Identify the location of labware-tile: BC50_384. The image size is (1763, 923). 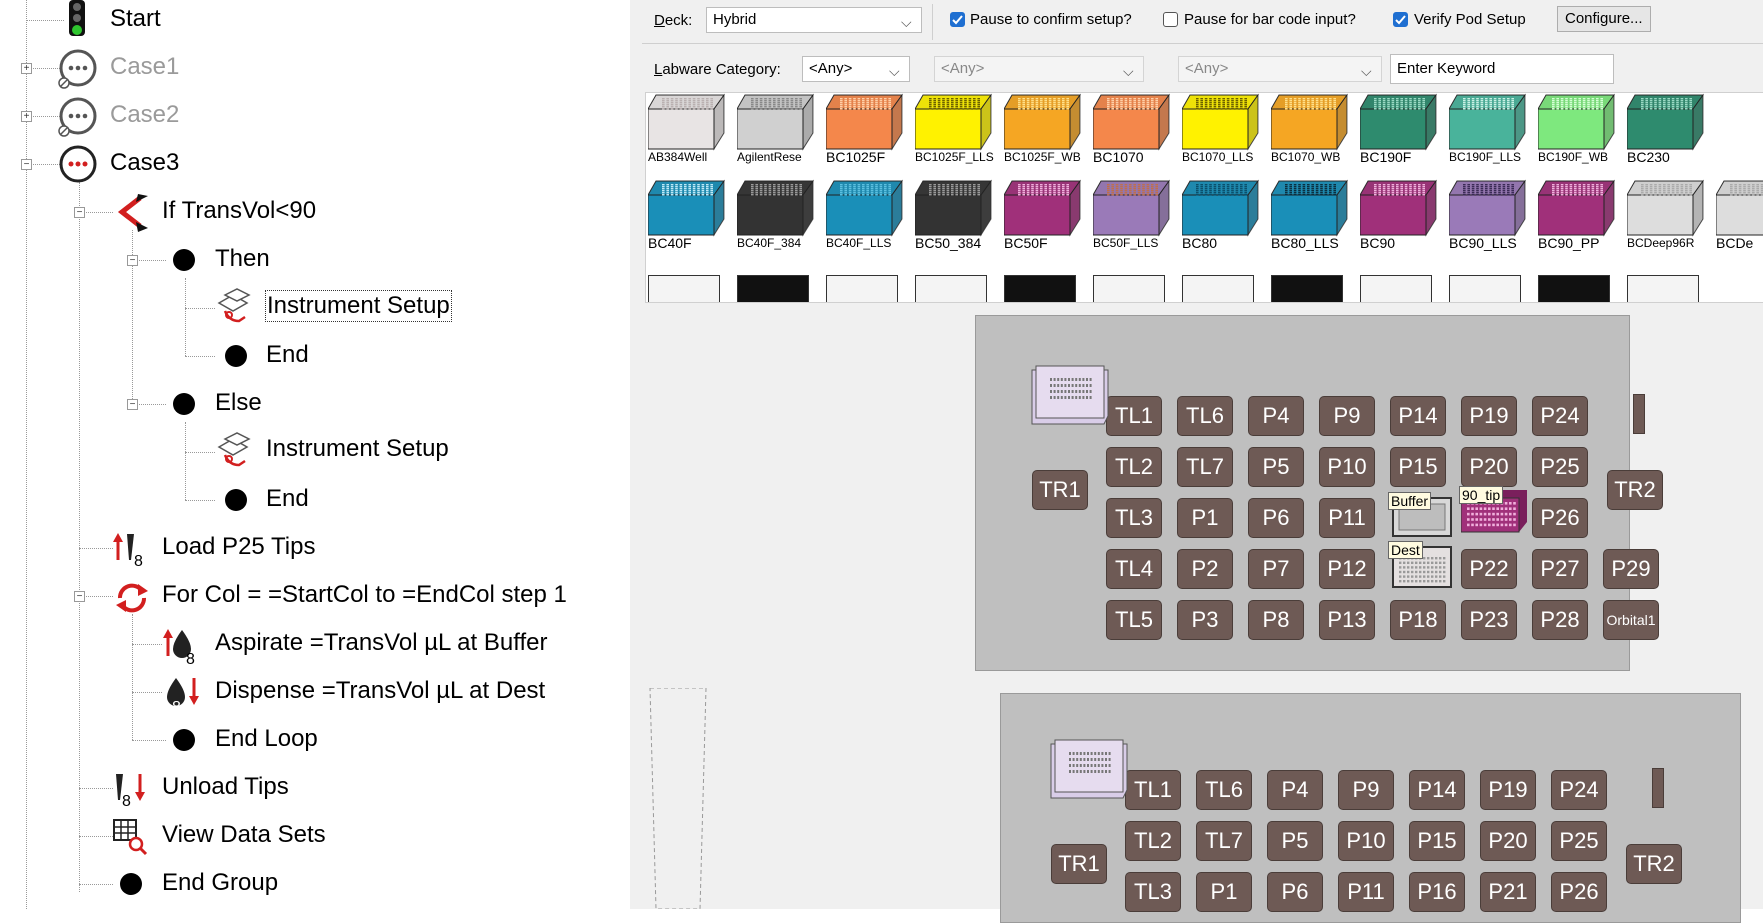
(954, 218).